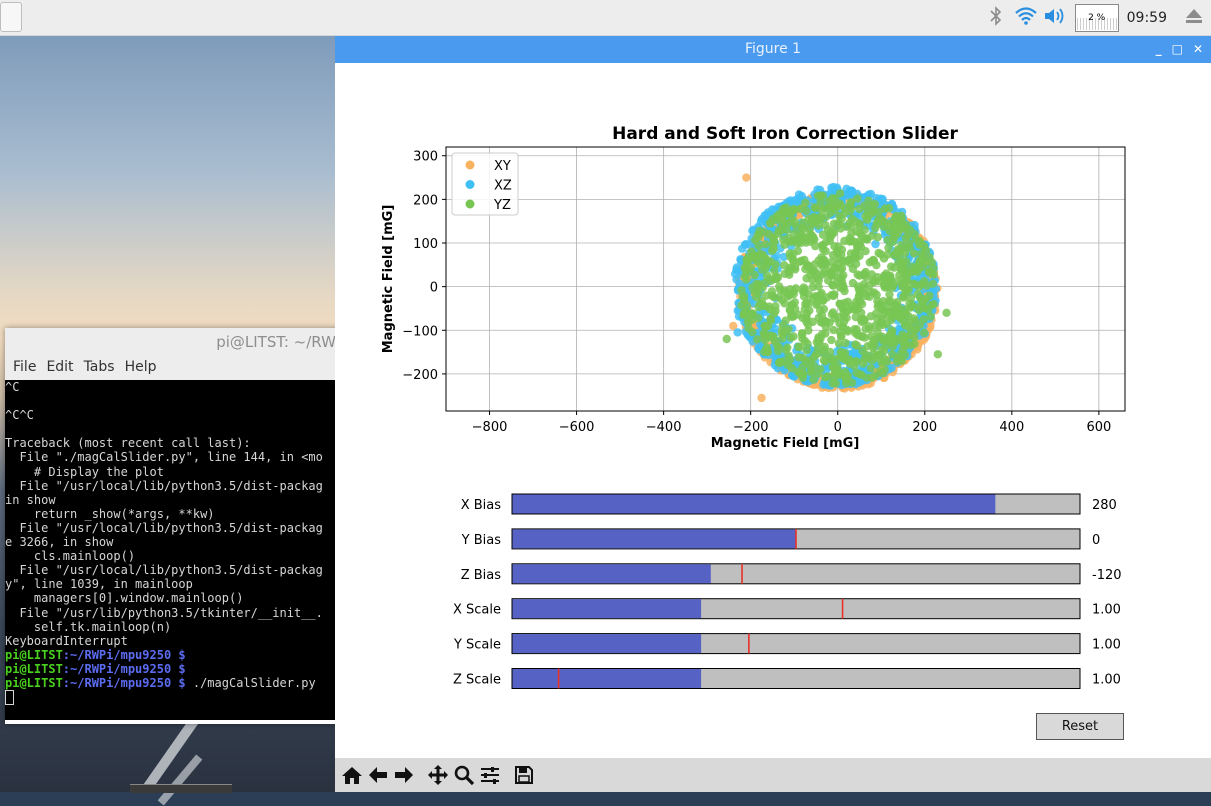 This screenshot has height=806, width=1211. Describe the element at coordinates (836, 288) in the screenshot. I see `scatter-points` at that location.